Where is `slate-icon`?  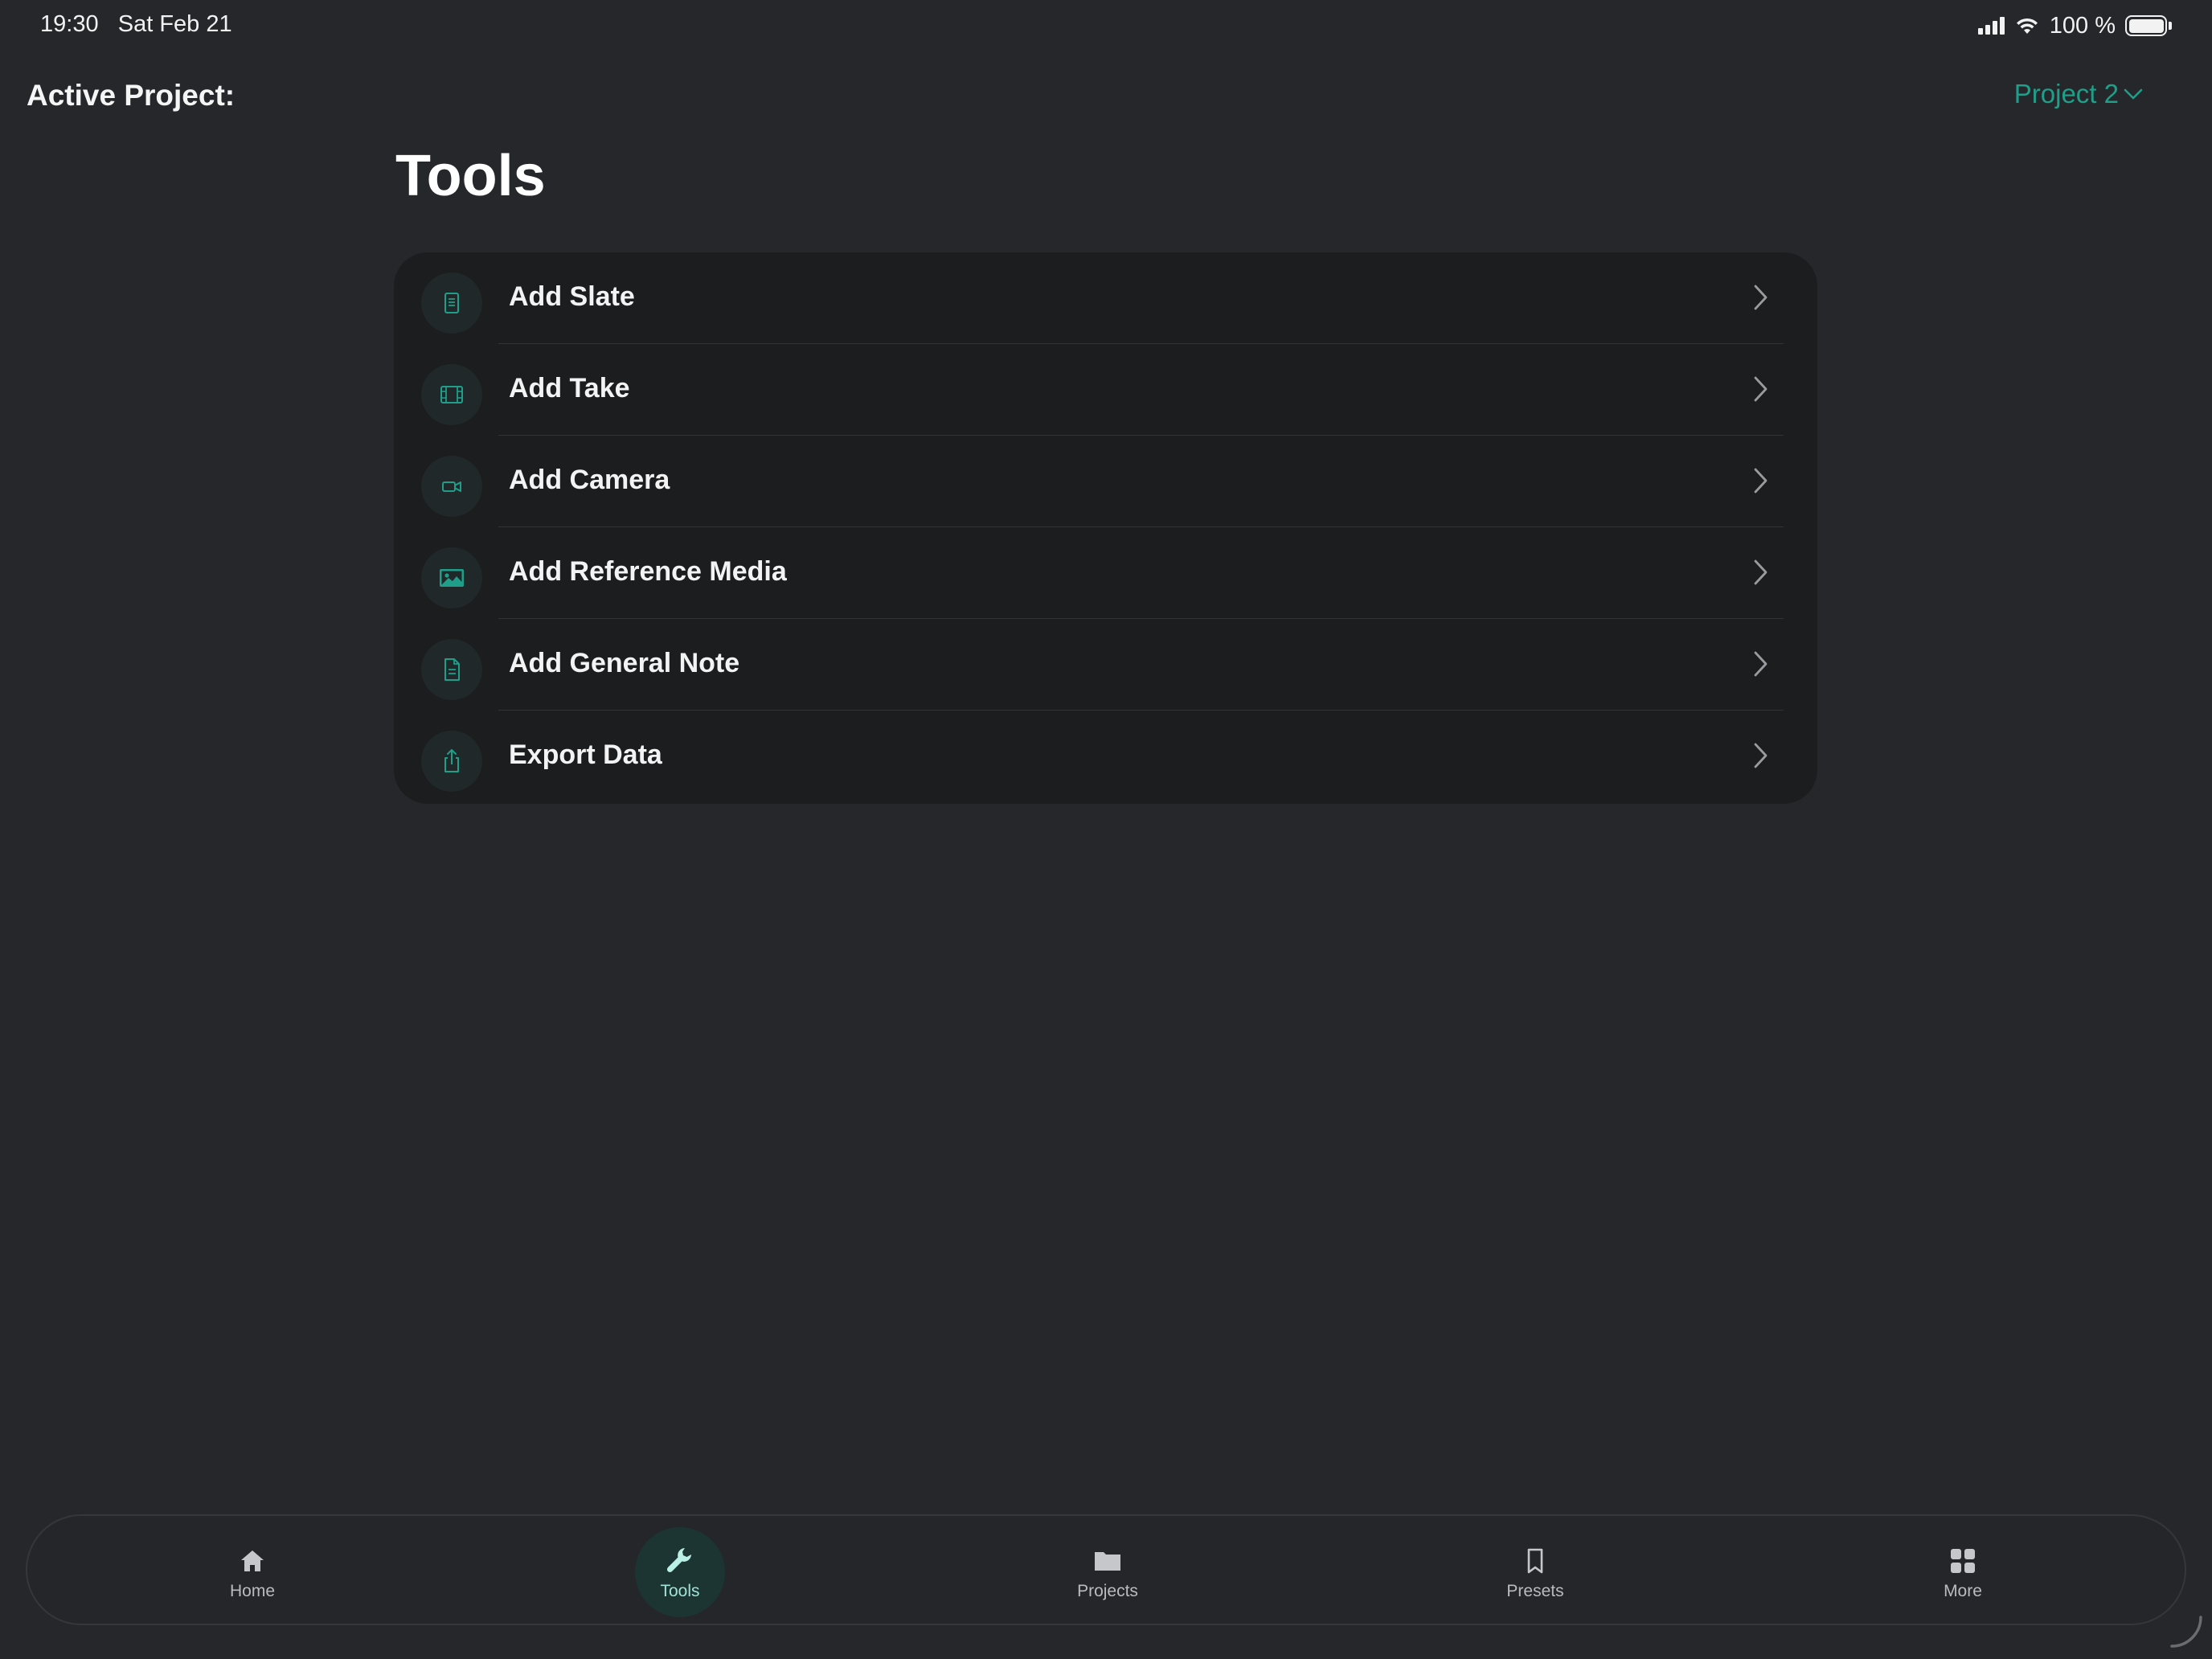 slate-icon is located at coordinates (452, 303).